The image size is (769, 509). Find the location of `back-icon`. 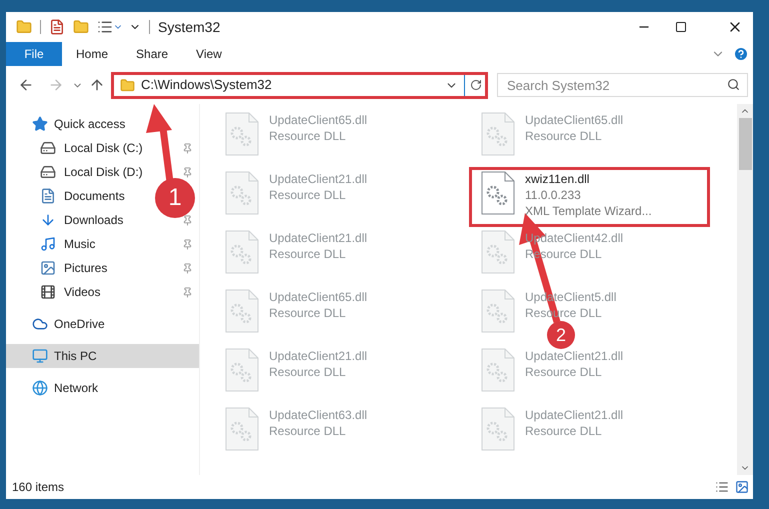

back-icon is located at coordinates (26, 85).